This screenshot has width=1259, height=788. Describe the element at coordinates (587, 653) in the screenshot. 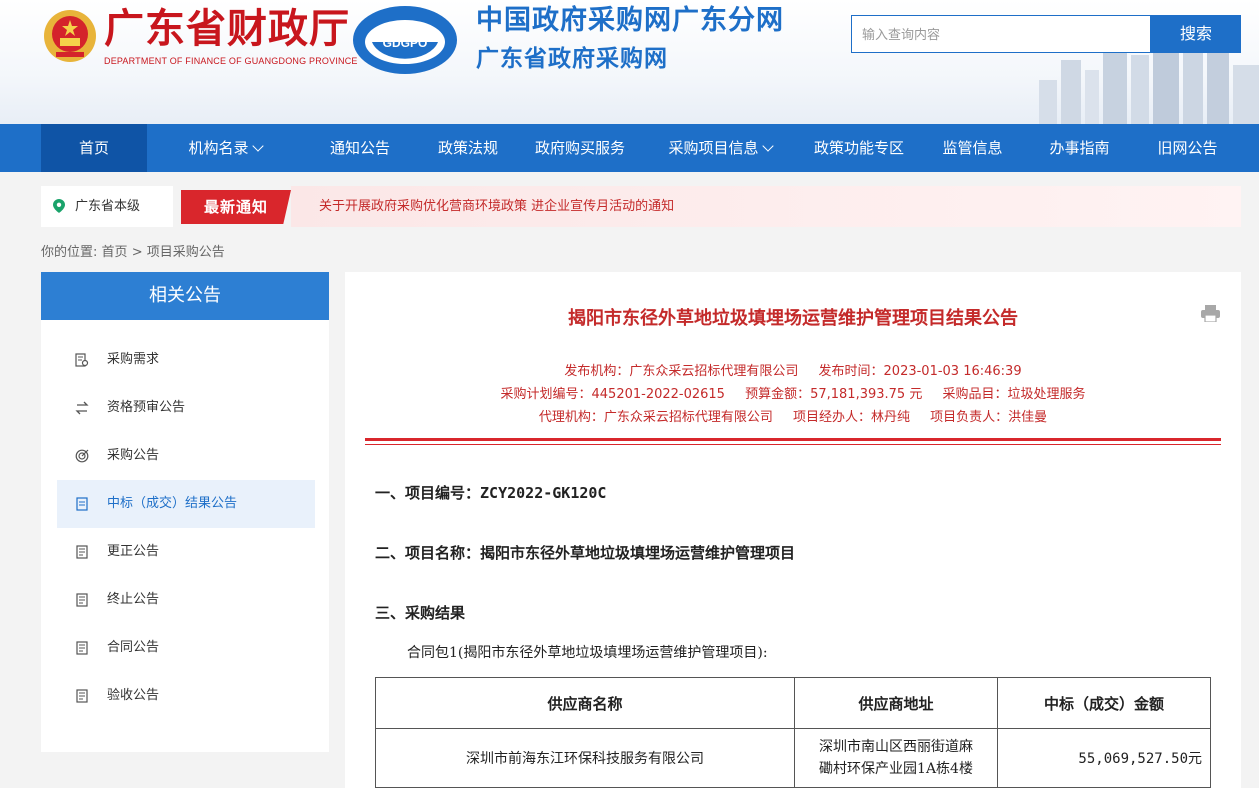

I see `contract-package-label: 合同包1(揭阳市东径外草地垃圾填埋场运营维护管理项目):` at that location.